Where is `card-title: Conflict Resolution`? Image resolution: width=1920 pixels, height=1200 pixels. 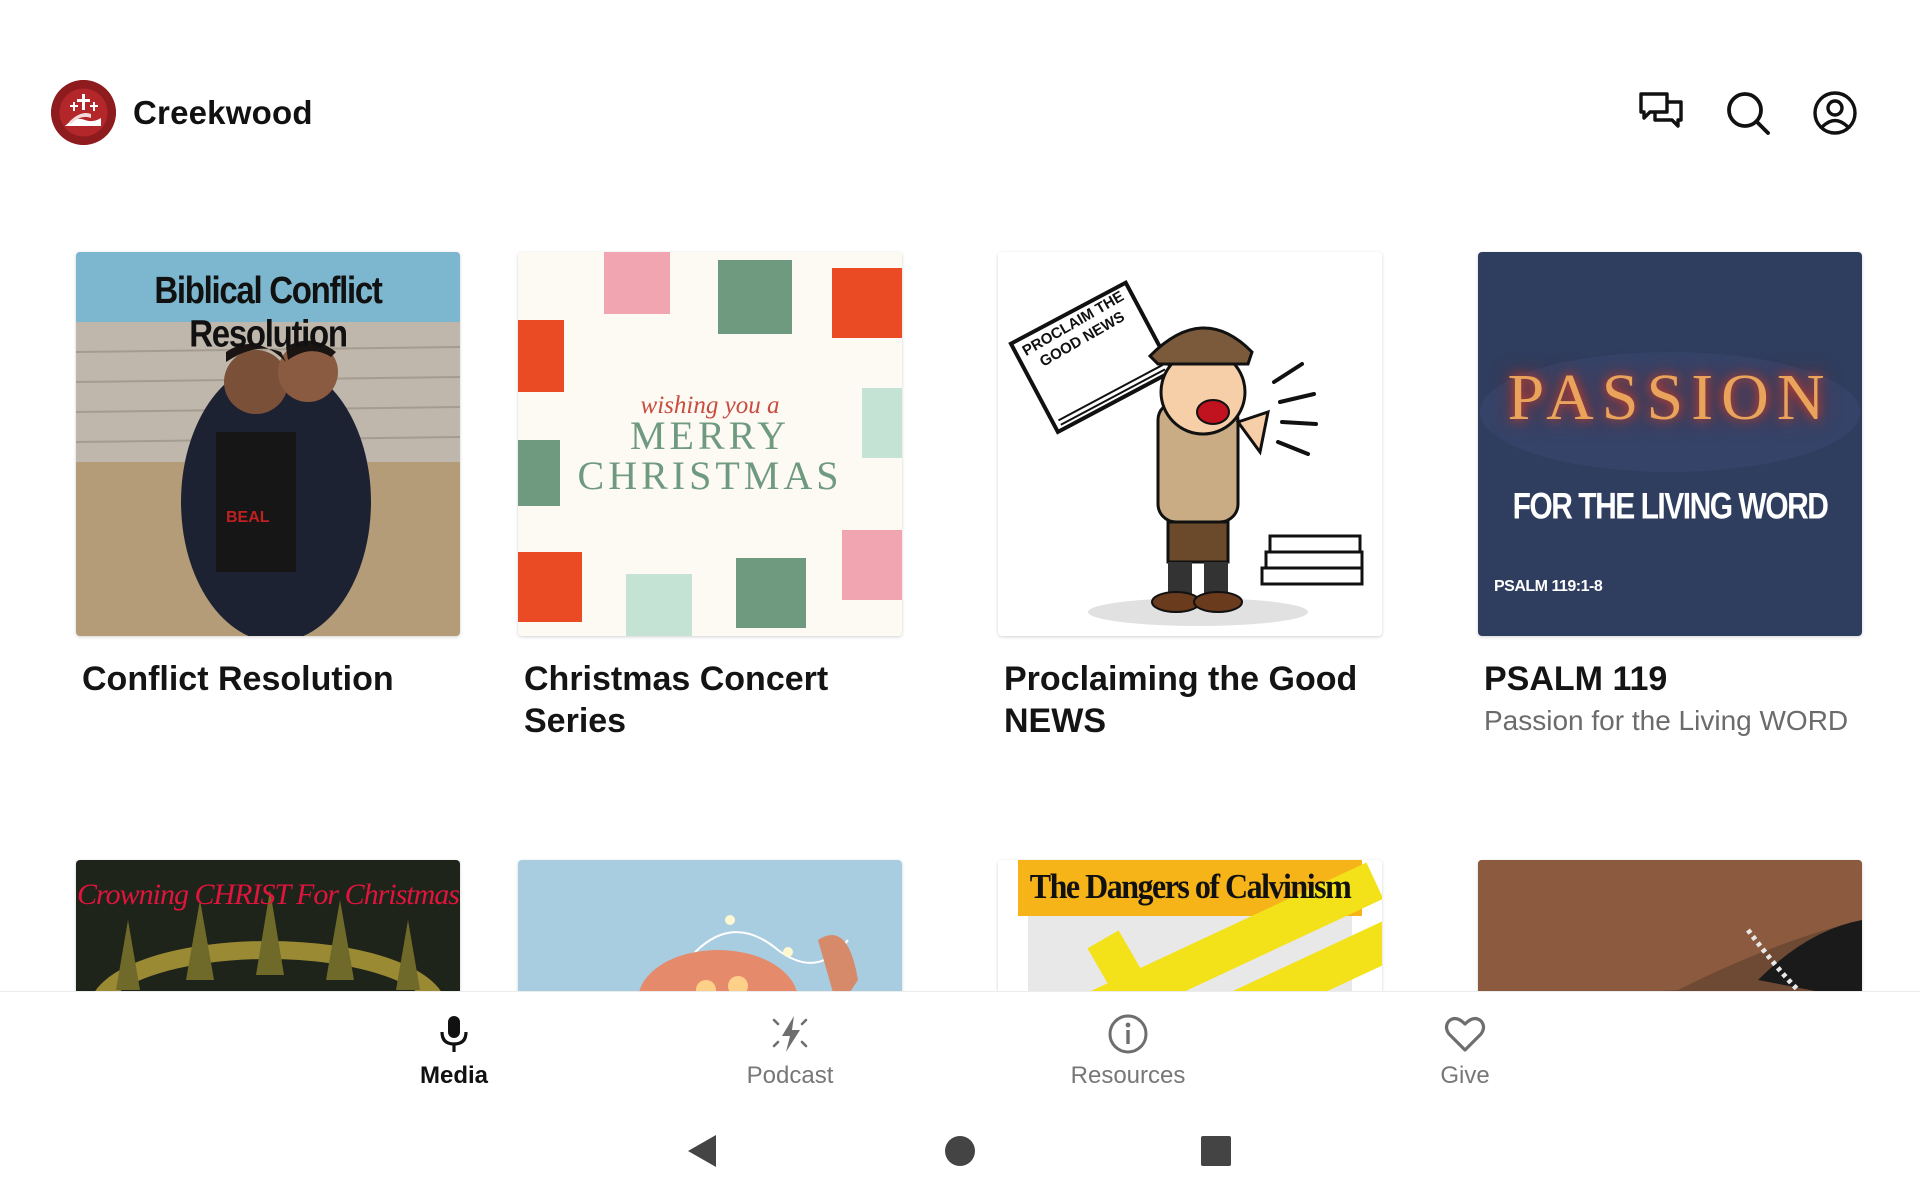 card-title: Conflict Resolution is located at coordinates (238, 679).